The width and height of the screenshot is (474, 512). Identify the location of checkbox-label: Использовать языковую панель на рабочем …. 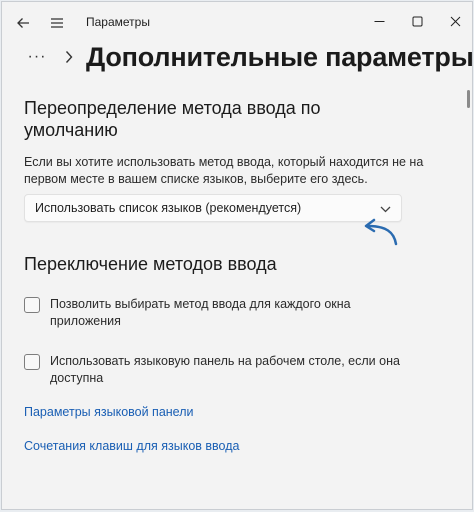
(225, 369).